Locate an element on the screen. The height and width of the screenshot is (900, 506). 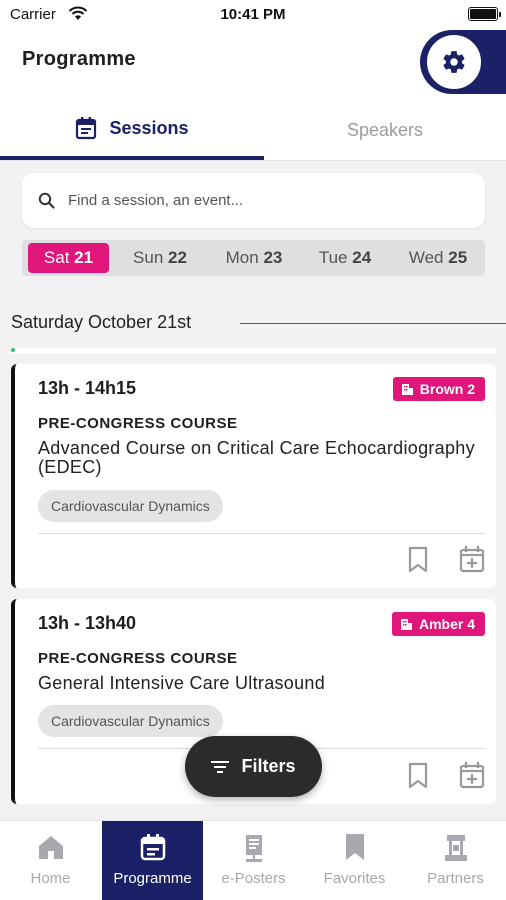
room-name: Brown 2 is located at coordinates (447, 389).